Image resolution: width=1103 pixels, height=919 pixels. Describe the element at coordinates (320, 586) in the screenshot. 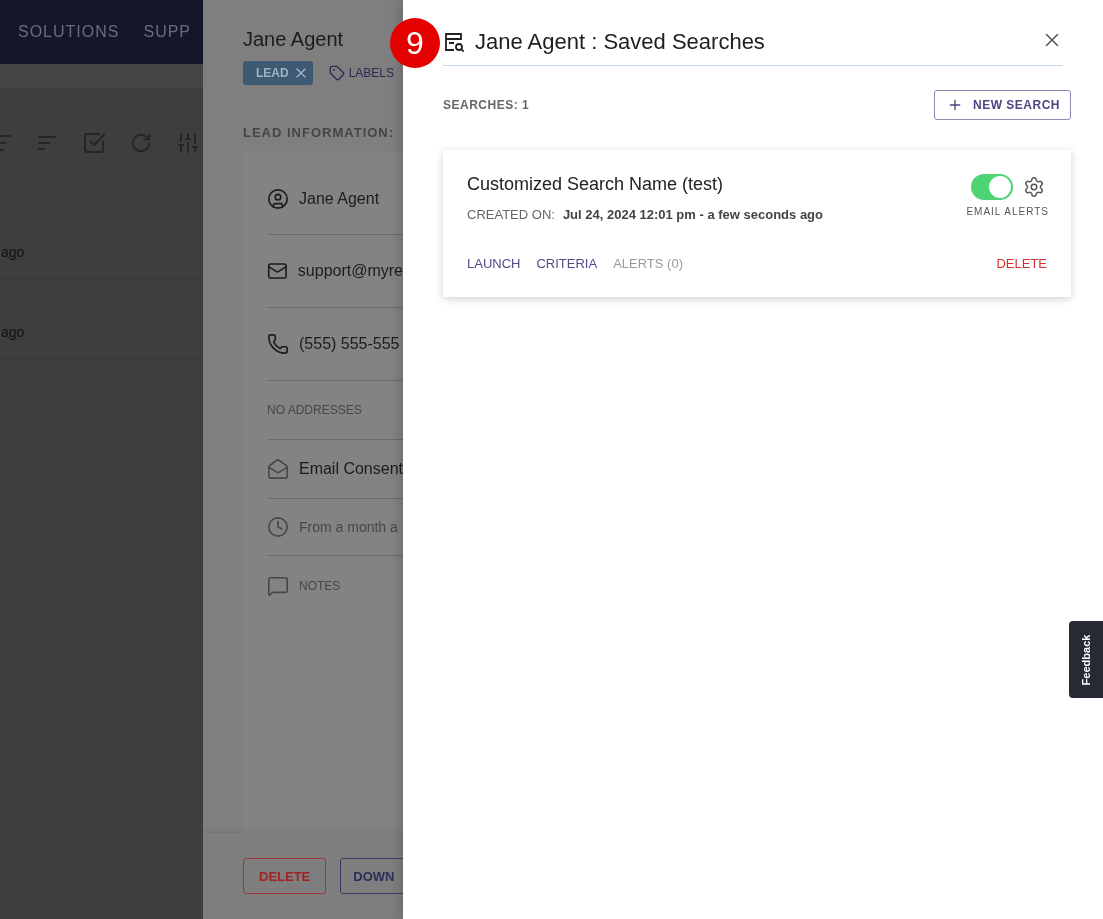

I see `field-text: NOTES` at that location.